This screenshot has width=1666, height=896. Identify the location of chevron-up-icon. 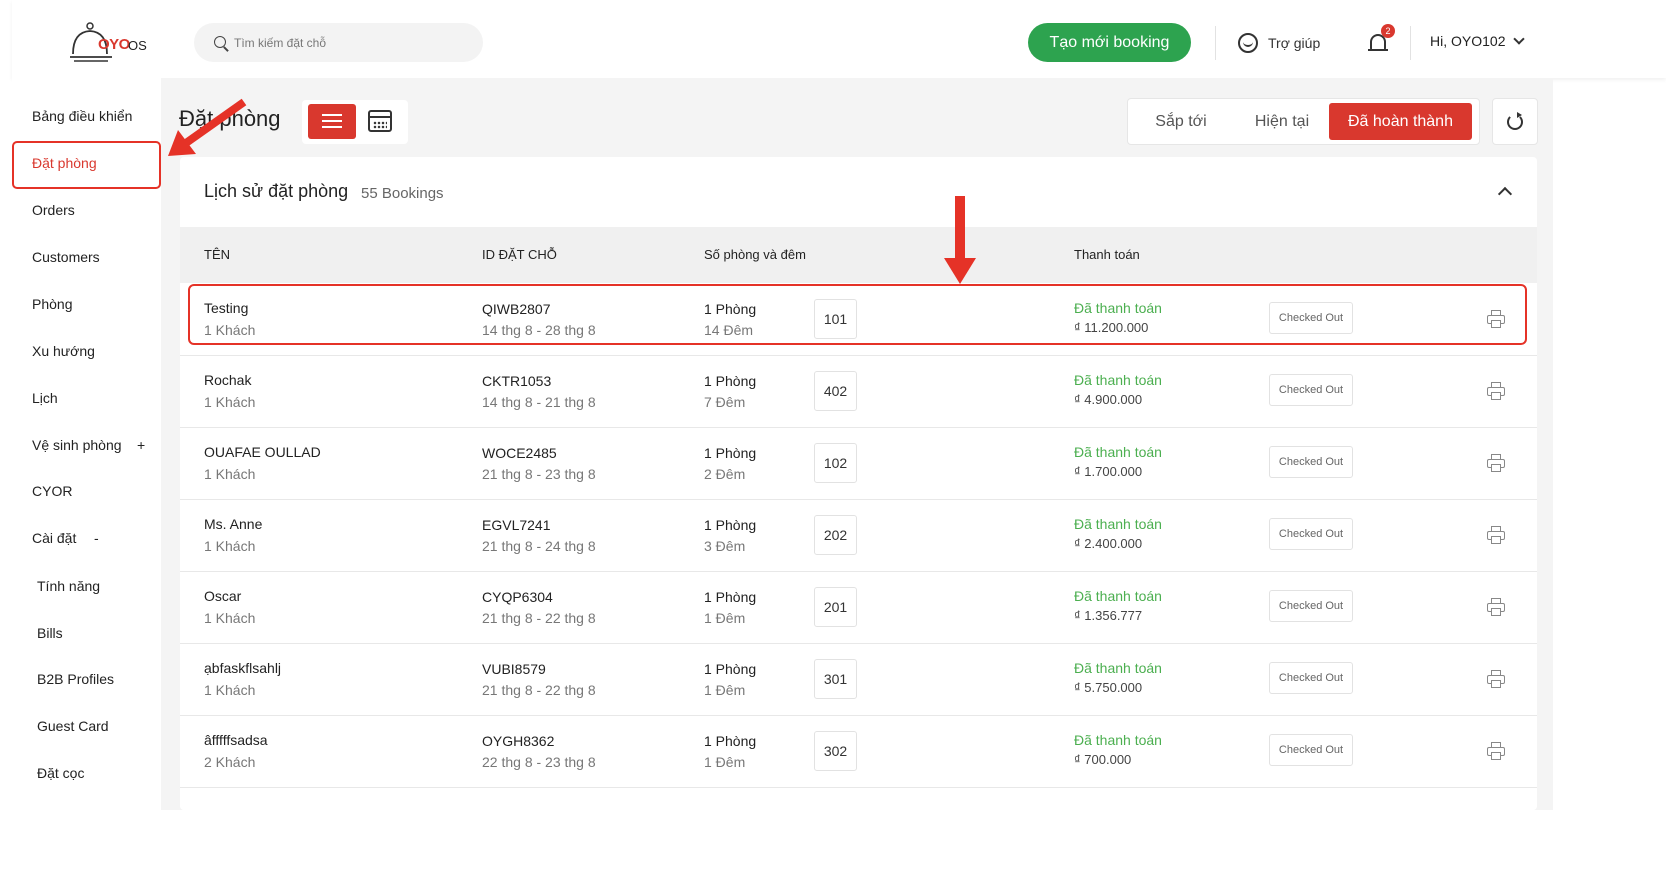
(1505, 194).